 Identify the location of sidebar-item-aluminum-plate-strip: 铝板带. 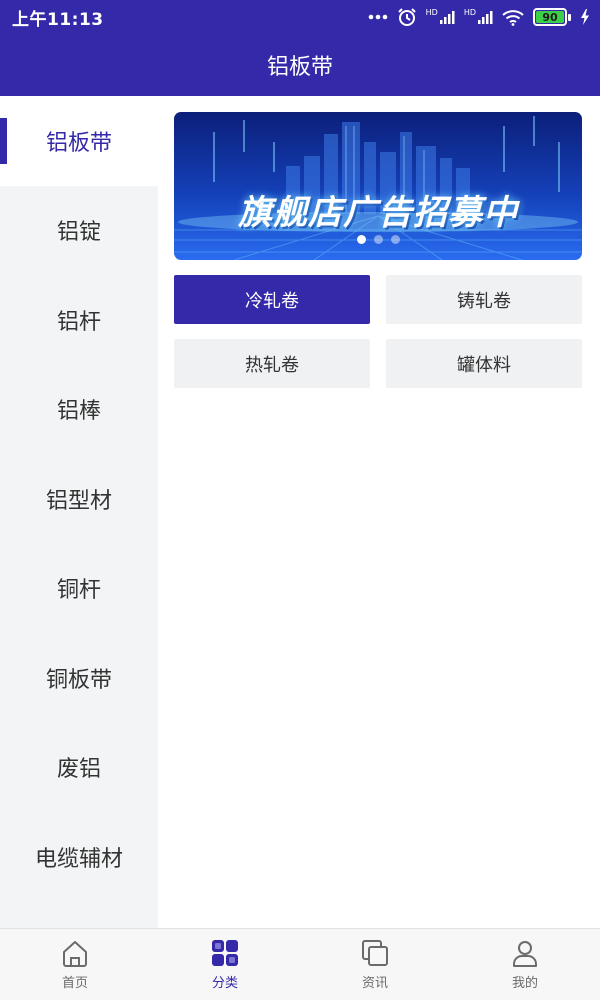
(79, 141).